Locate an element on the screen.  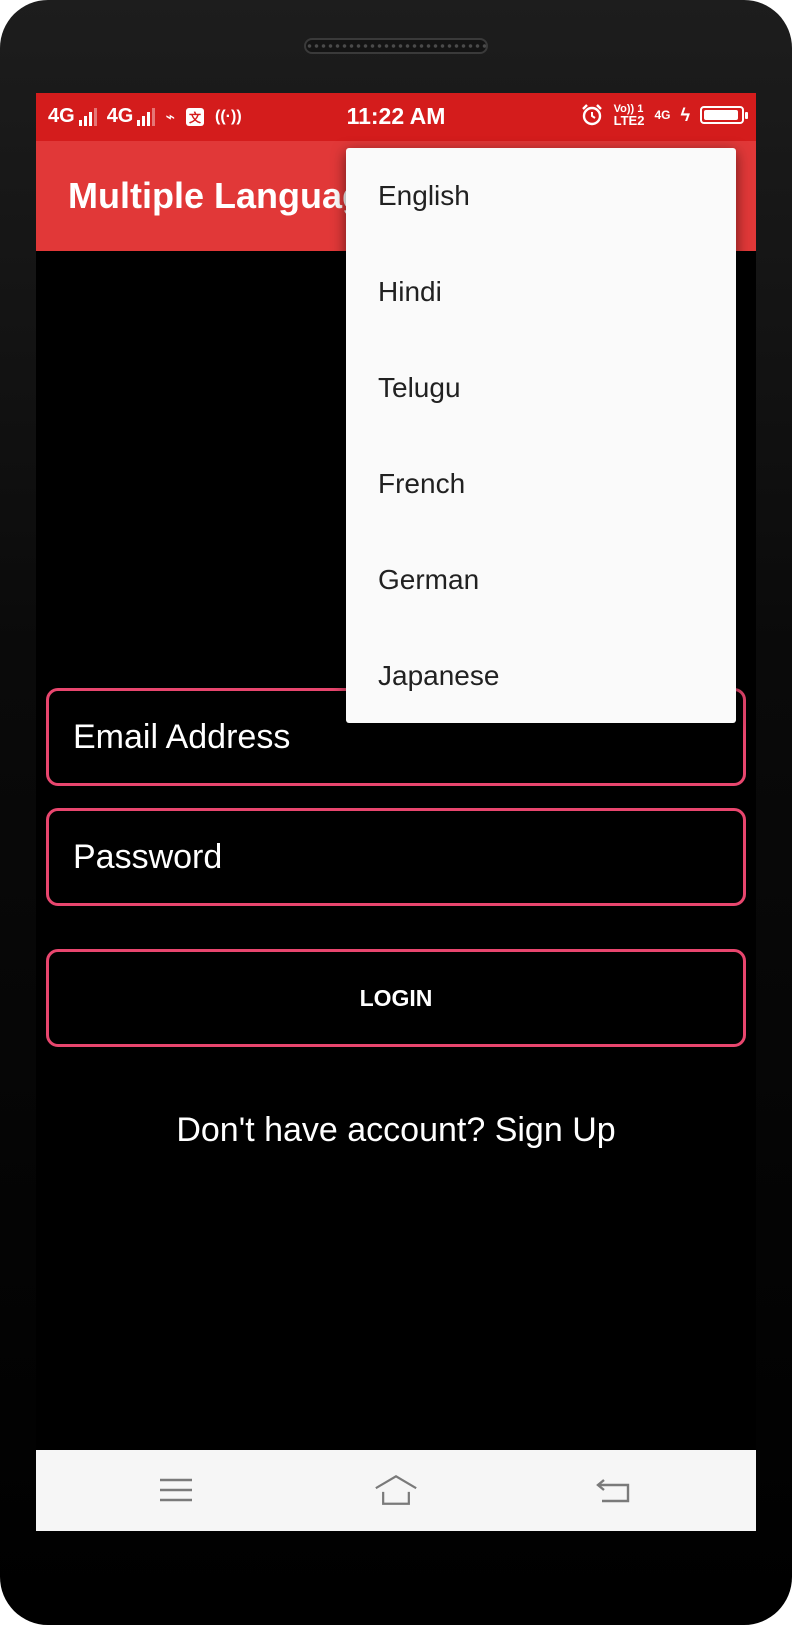
battery-level is located at coordinates (721, 115).